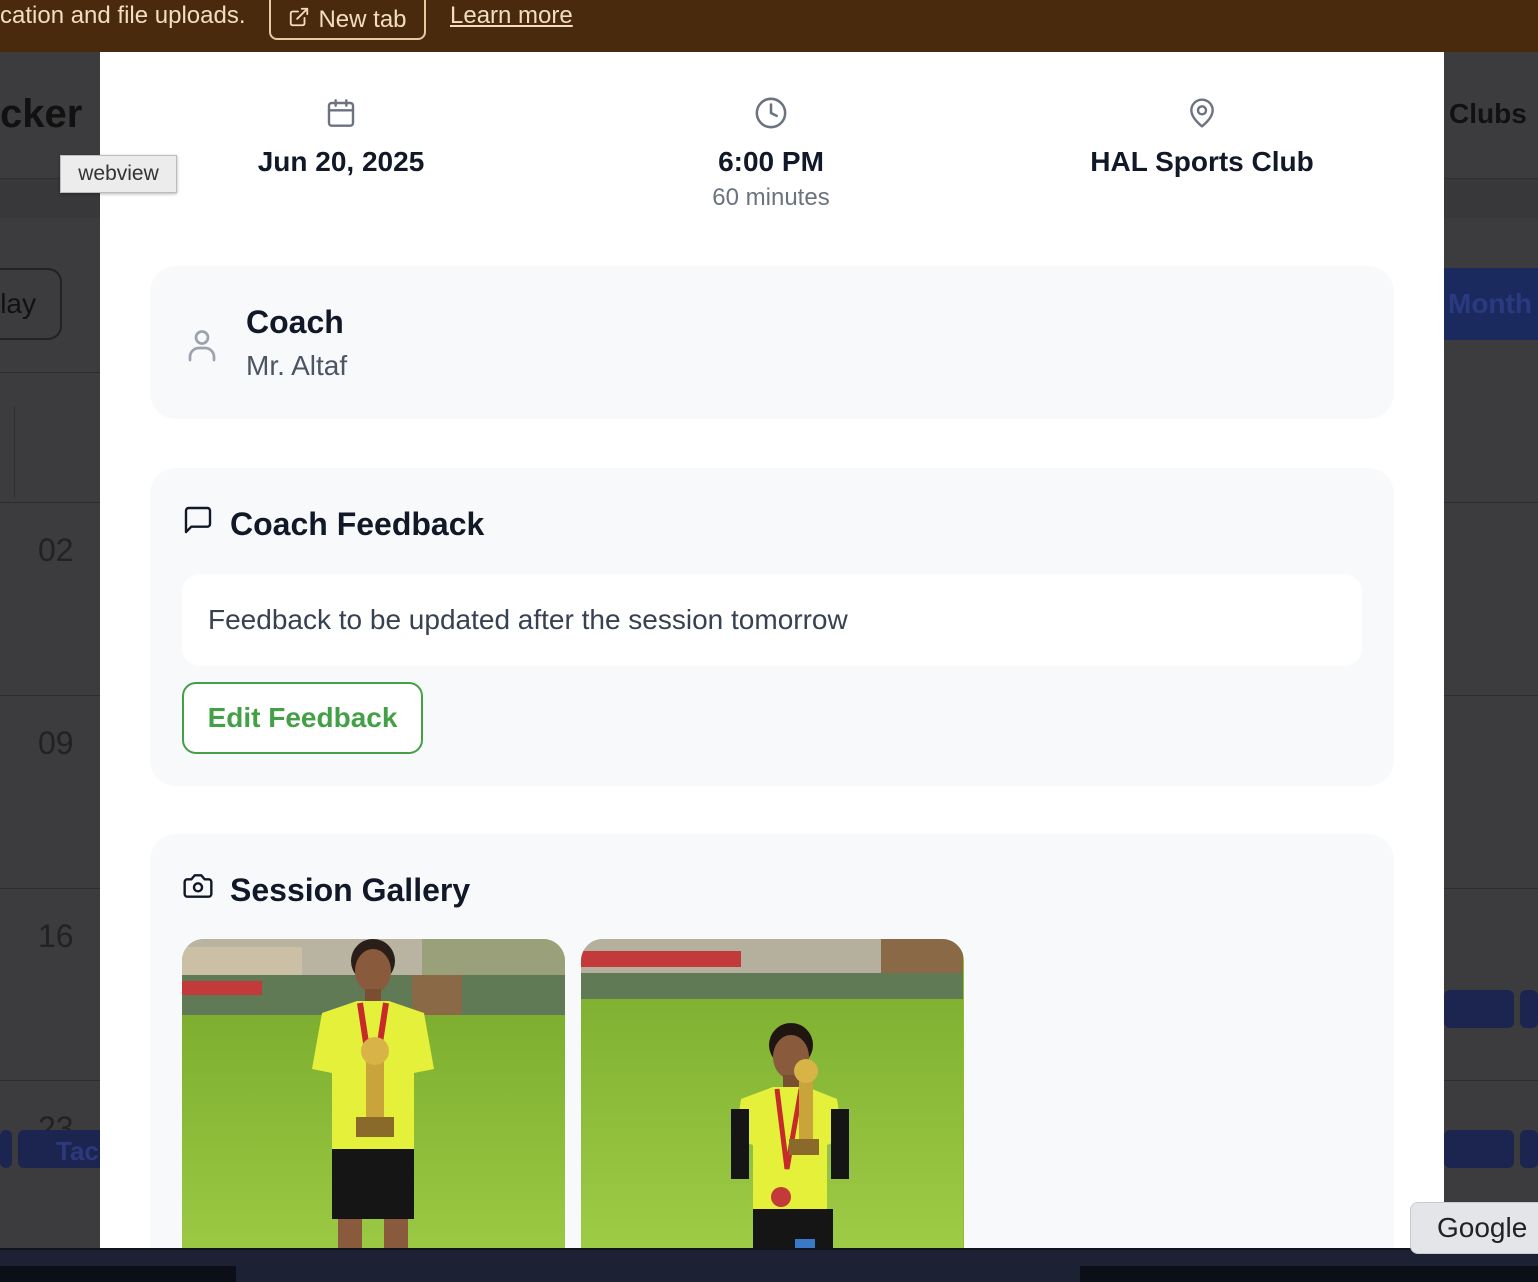  I want to click on new-tab-button: New tab, so click(347, 20).